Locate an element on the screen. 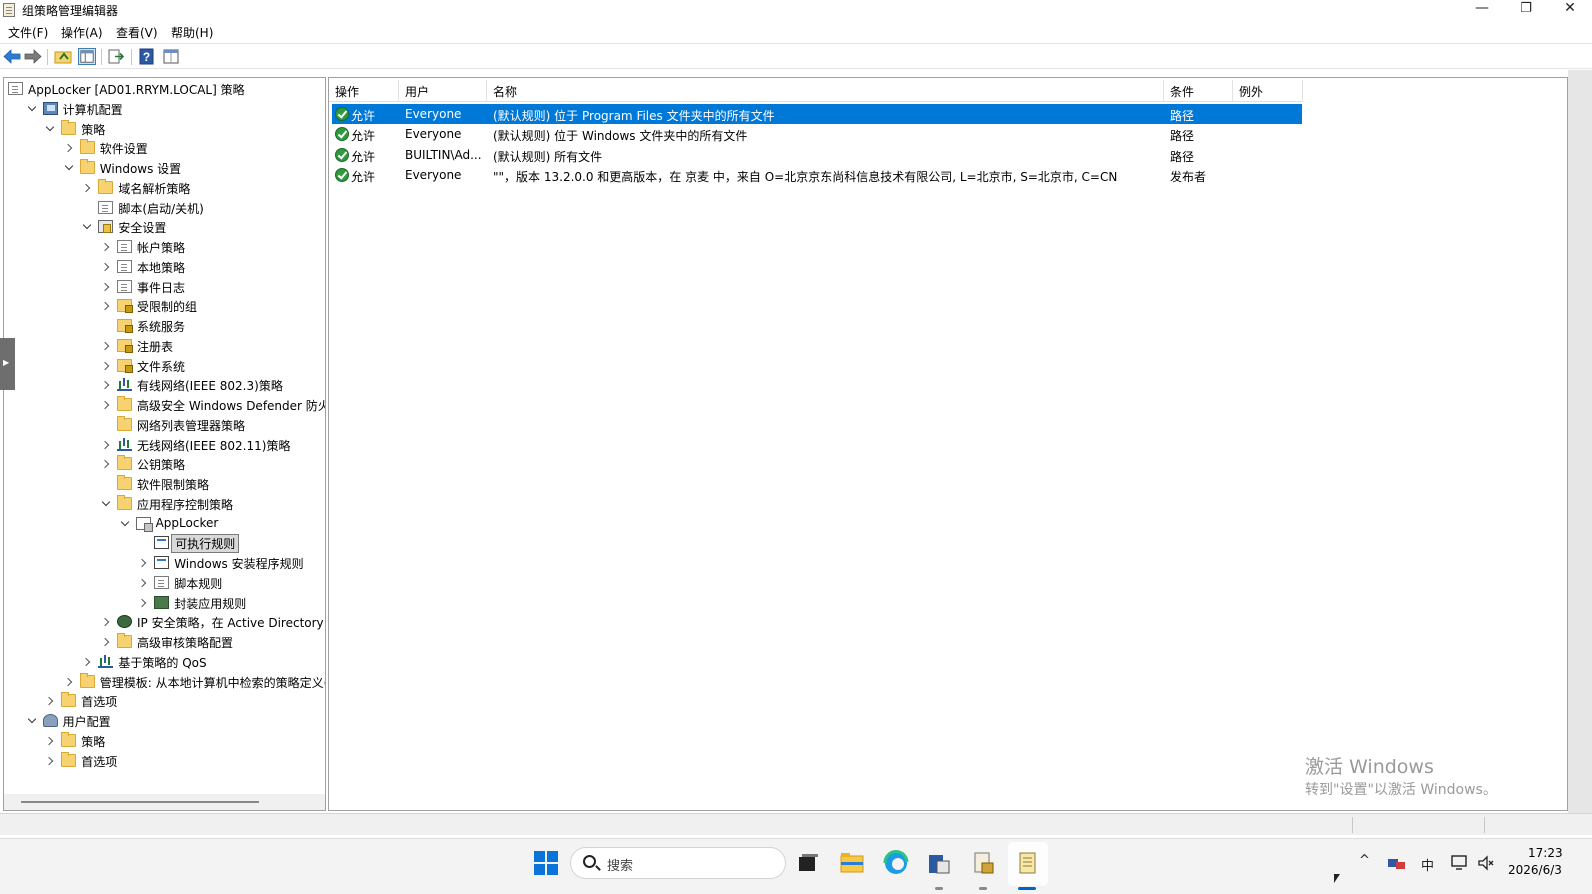 This screenshot has height=894, width=1592. tree-item-label: 安全设置 is located at coordinates (142, 228).